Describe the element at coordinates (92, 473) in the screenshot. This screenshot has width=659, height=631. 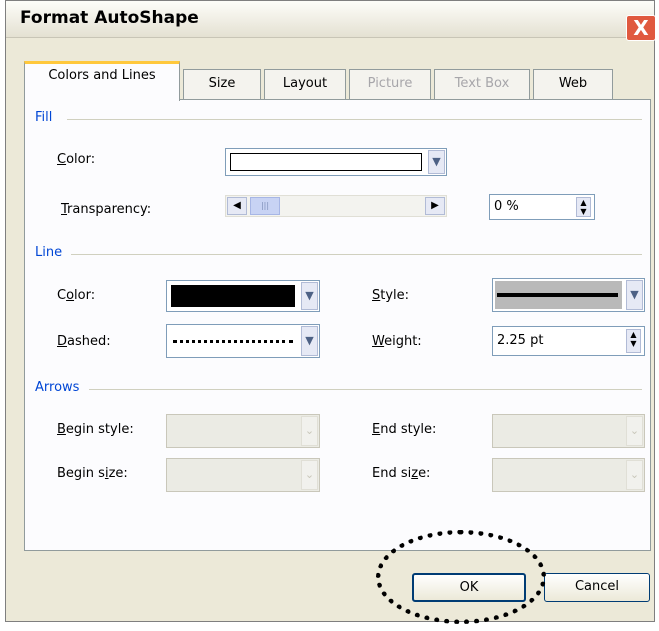
I see `begin-size-label: Begin size:` at that location.